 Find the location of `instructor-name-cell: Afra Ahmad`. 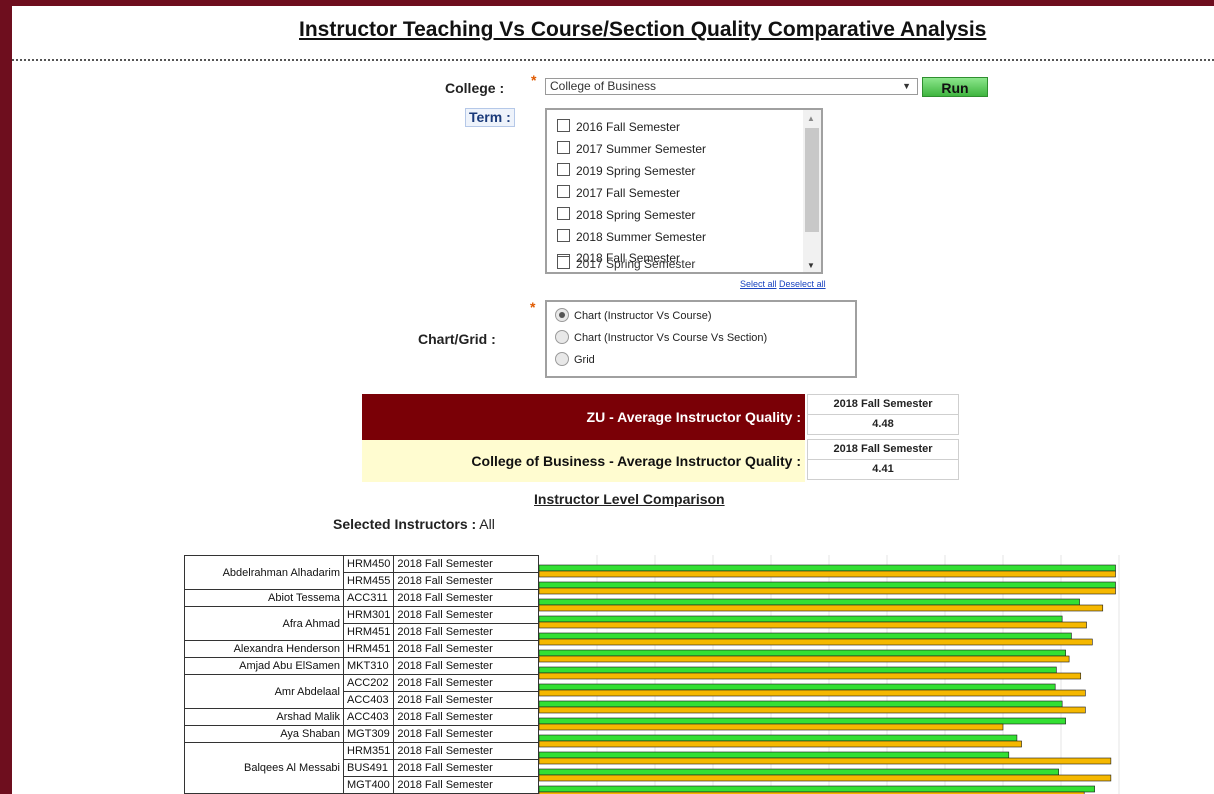

instructor-name-cell: Afra Ahmad is located at coordinates (264, 623).